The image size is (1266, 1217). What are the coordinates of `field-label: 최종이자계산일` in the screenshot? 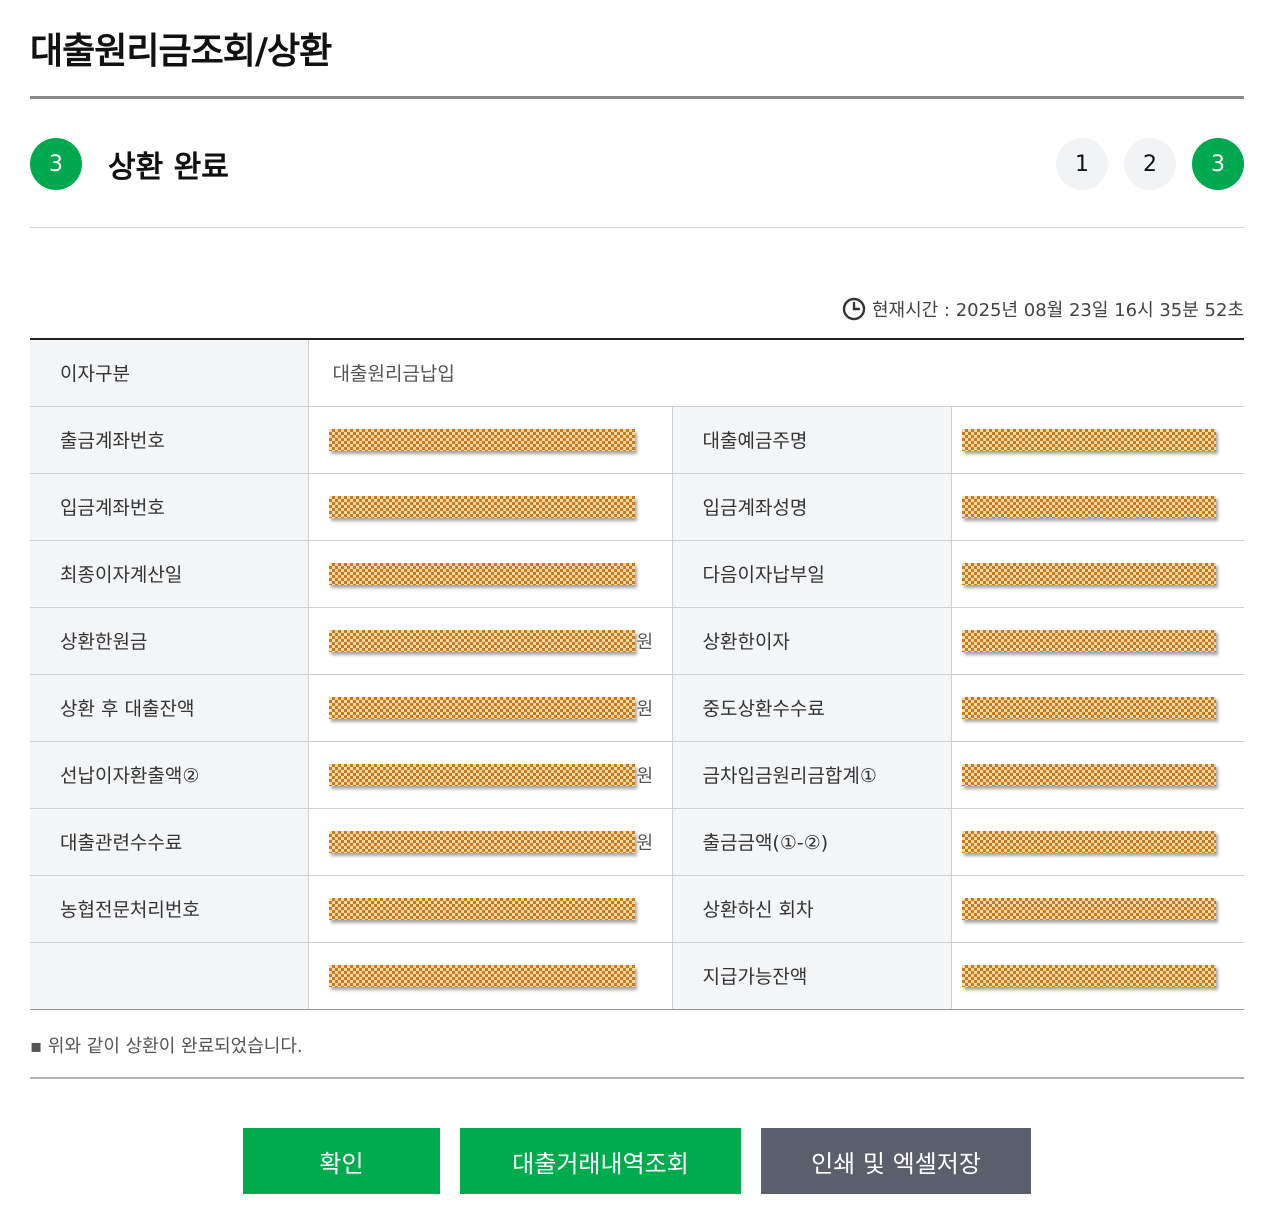 It's located at (169, 574).